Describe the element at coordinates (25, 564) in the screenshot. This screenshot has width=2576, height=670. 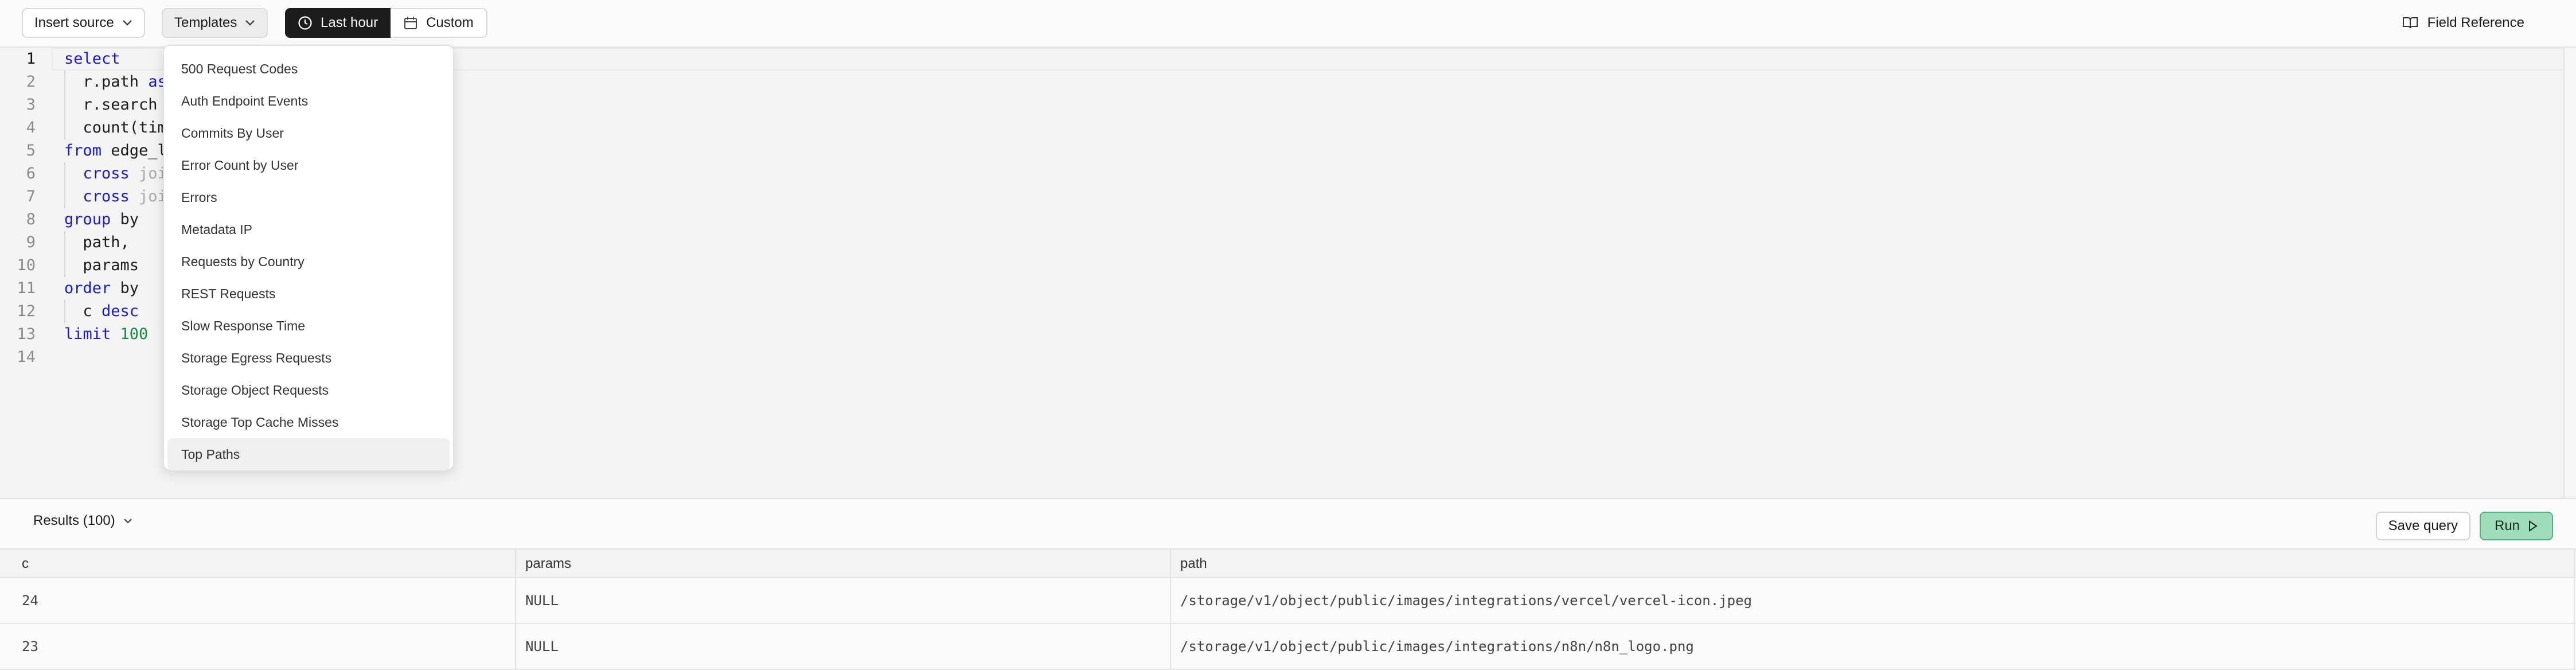
I see `column-header-c: c` at that location.